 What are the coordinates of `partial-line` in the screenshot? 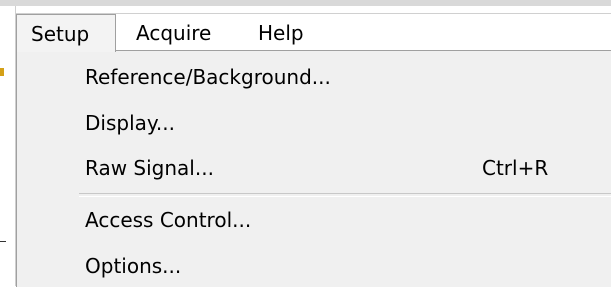 It's located at (3, 241).